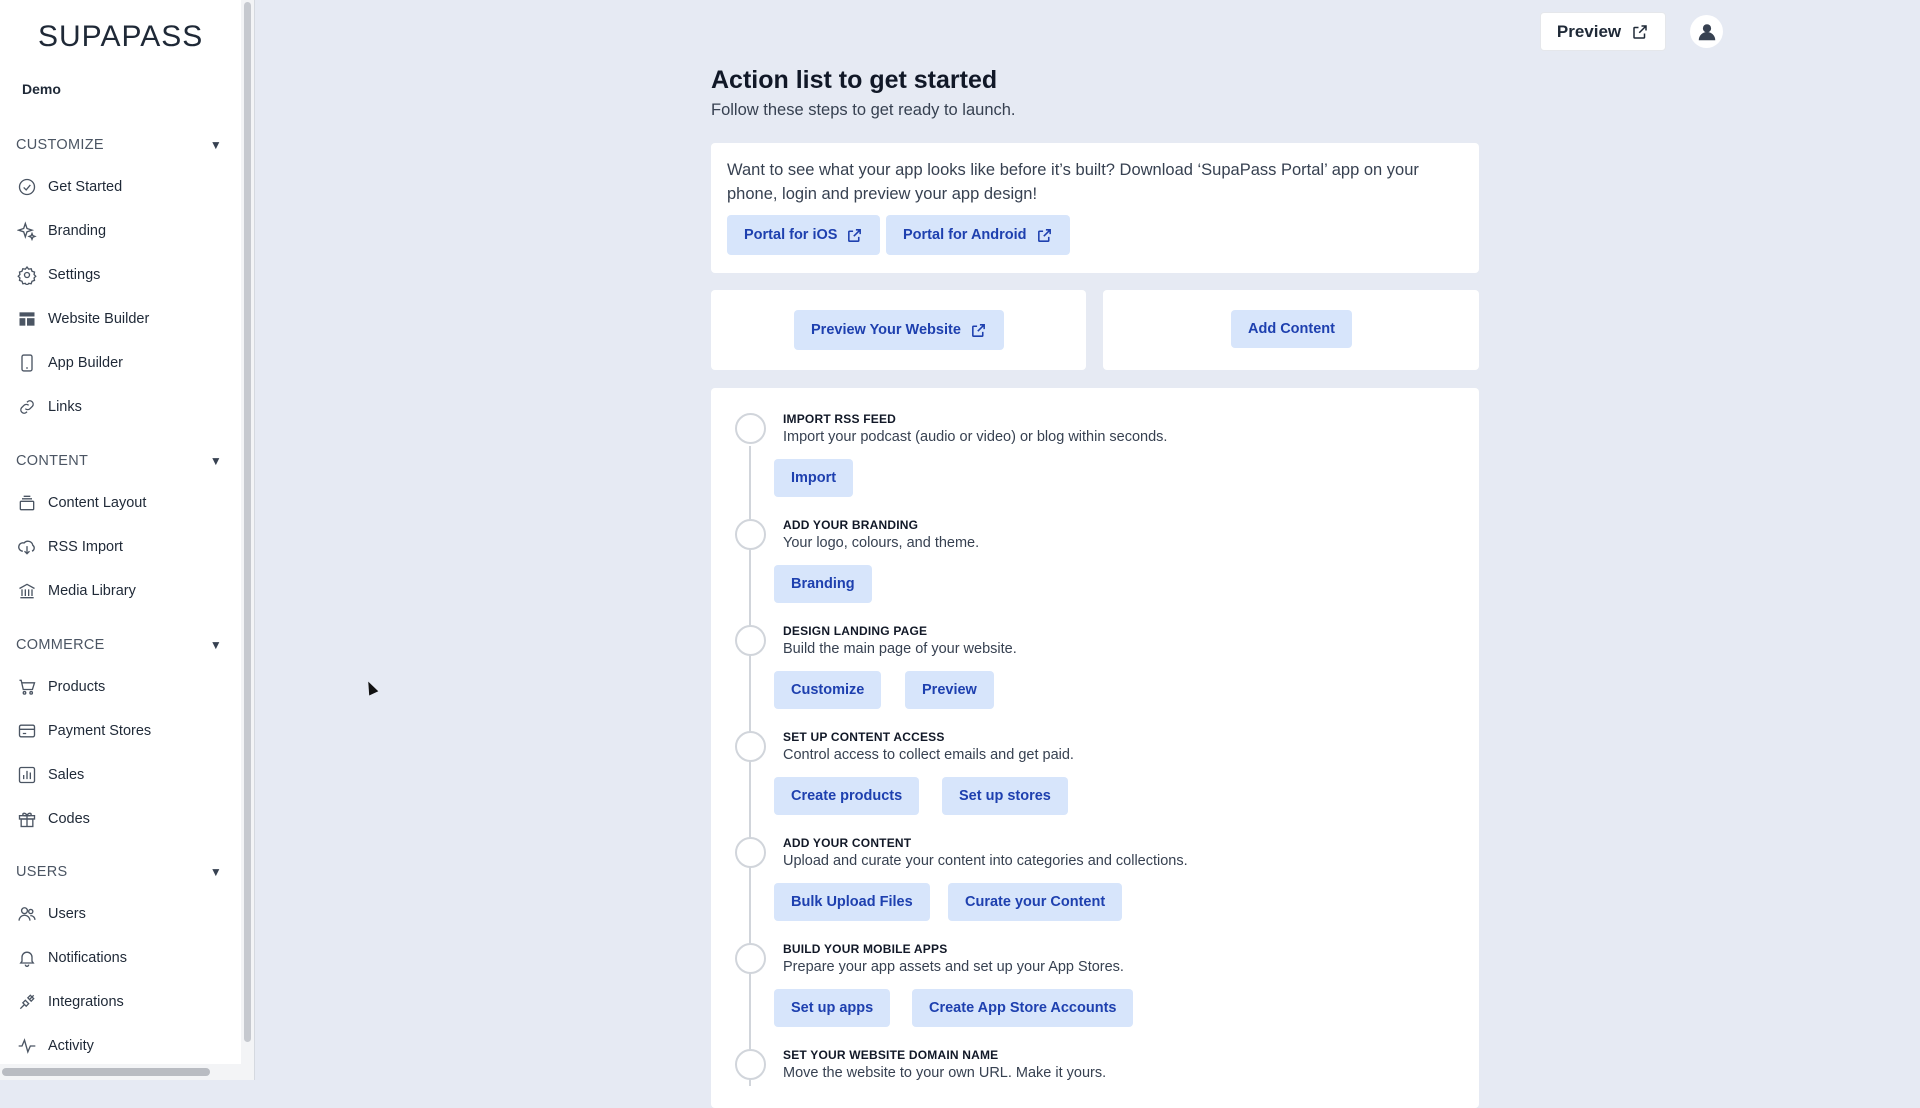 The height and width of the screenshot is (1108, 1920). What do you see at coordinates (41, 89) in the screenshot?
I see `org-name: Demo` at bounding box center [41, 89].